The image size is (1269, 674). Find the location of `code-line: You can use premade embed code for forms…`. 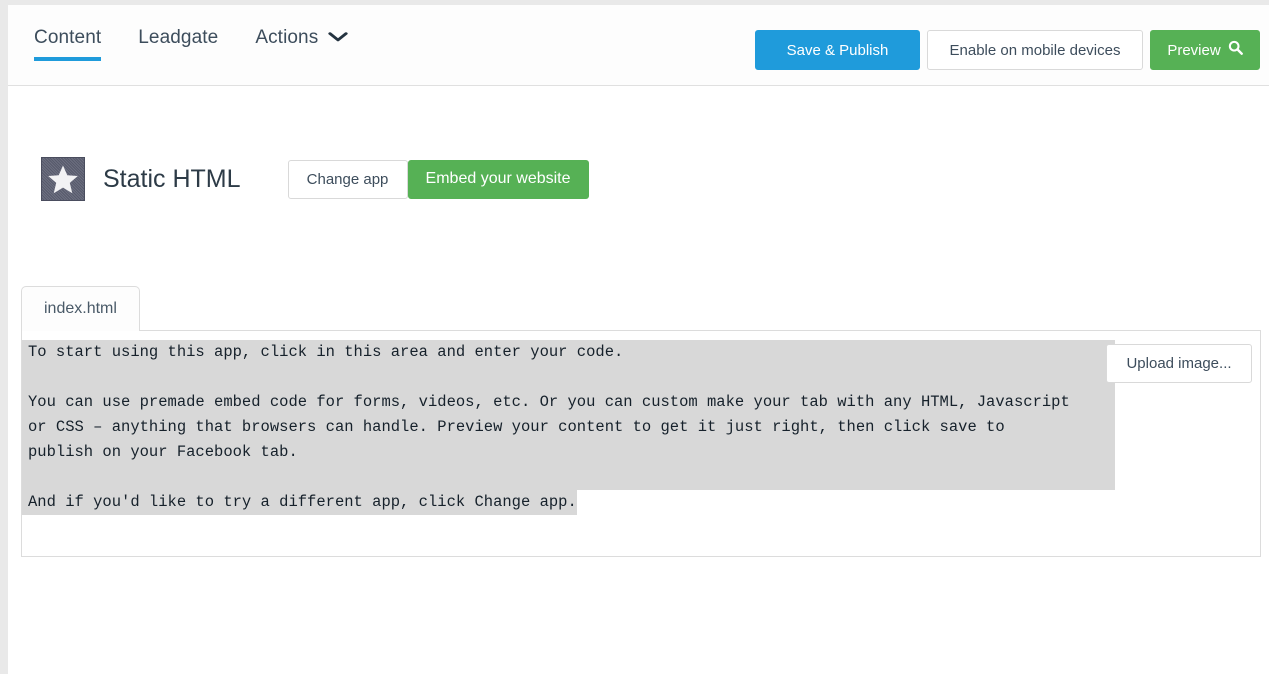

code-line: You can use premade embed code for forms… is located at coordinates (641, 402).